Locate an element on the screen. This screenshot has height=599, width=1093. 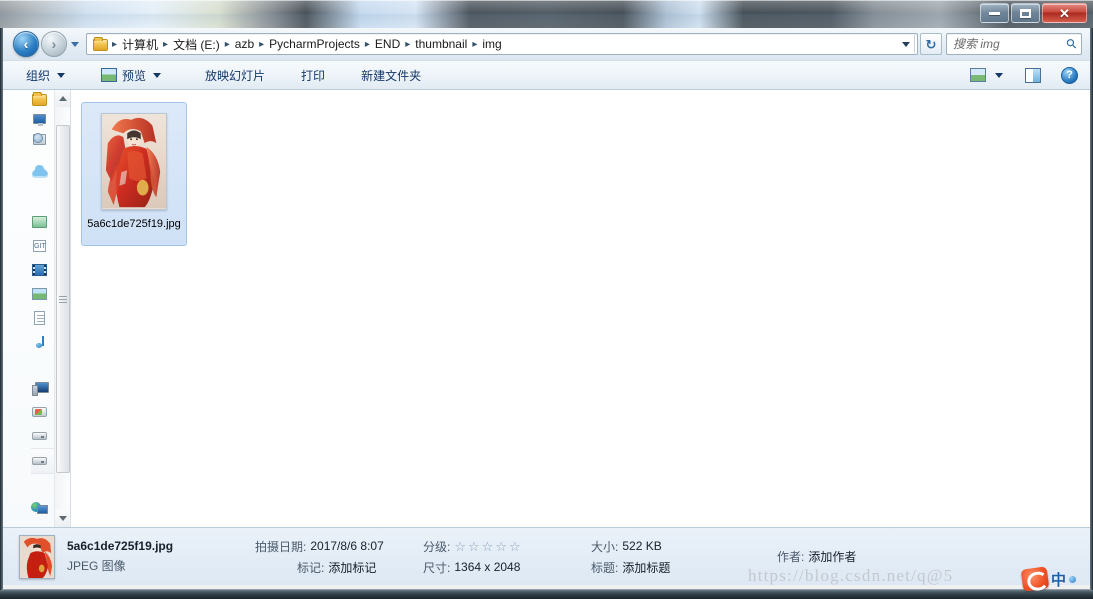
sidebar-item-documents is located at coordinates (42, 318).